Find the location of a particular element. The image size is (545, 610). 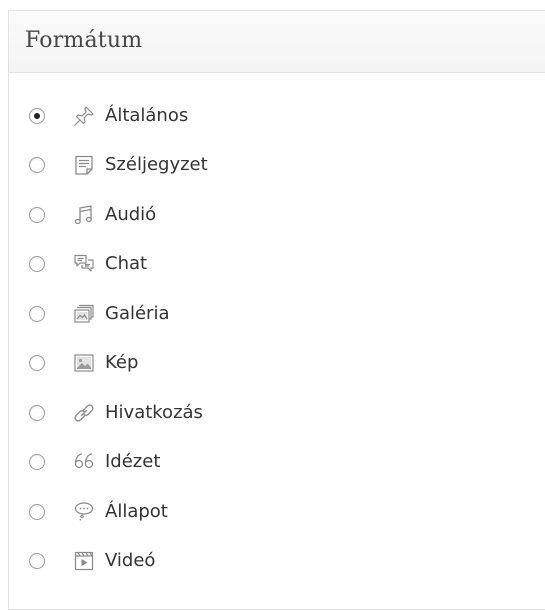

format-label: Idézet is located at coordinates (133, 462).